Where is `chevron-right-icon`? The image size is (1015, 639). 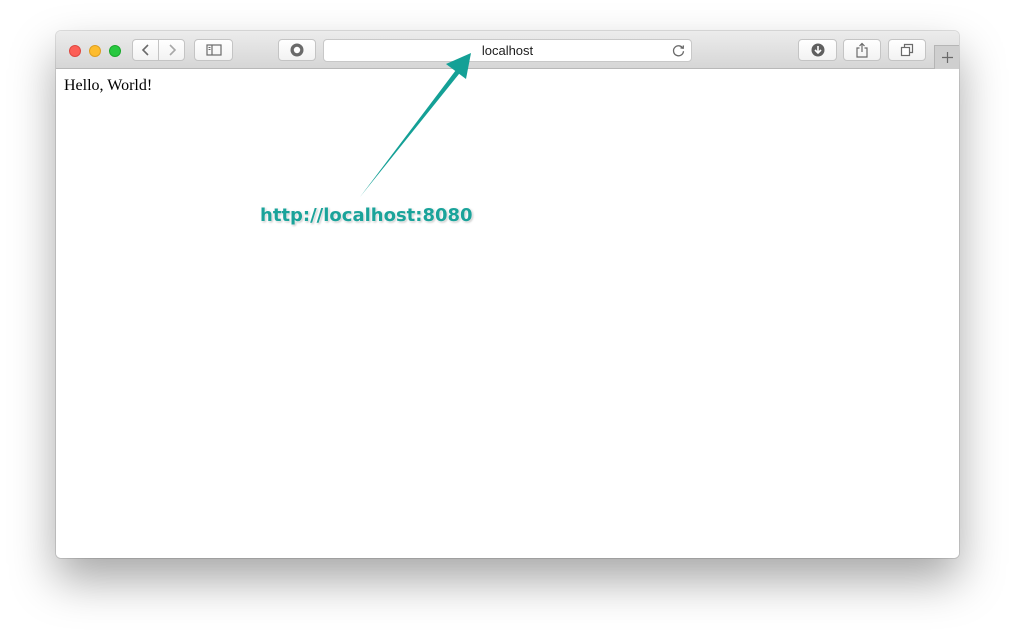
chevron-right-icon is located at coordinates (172, 50).